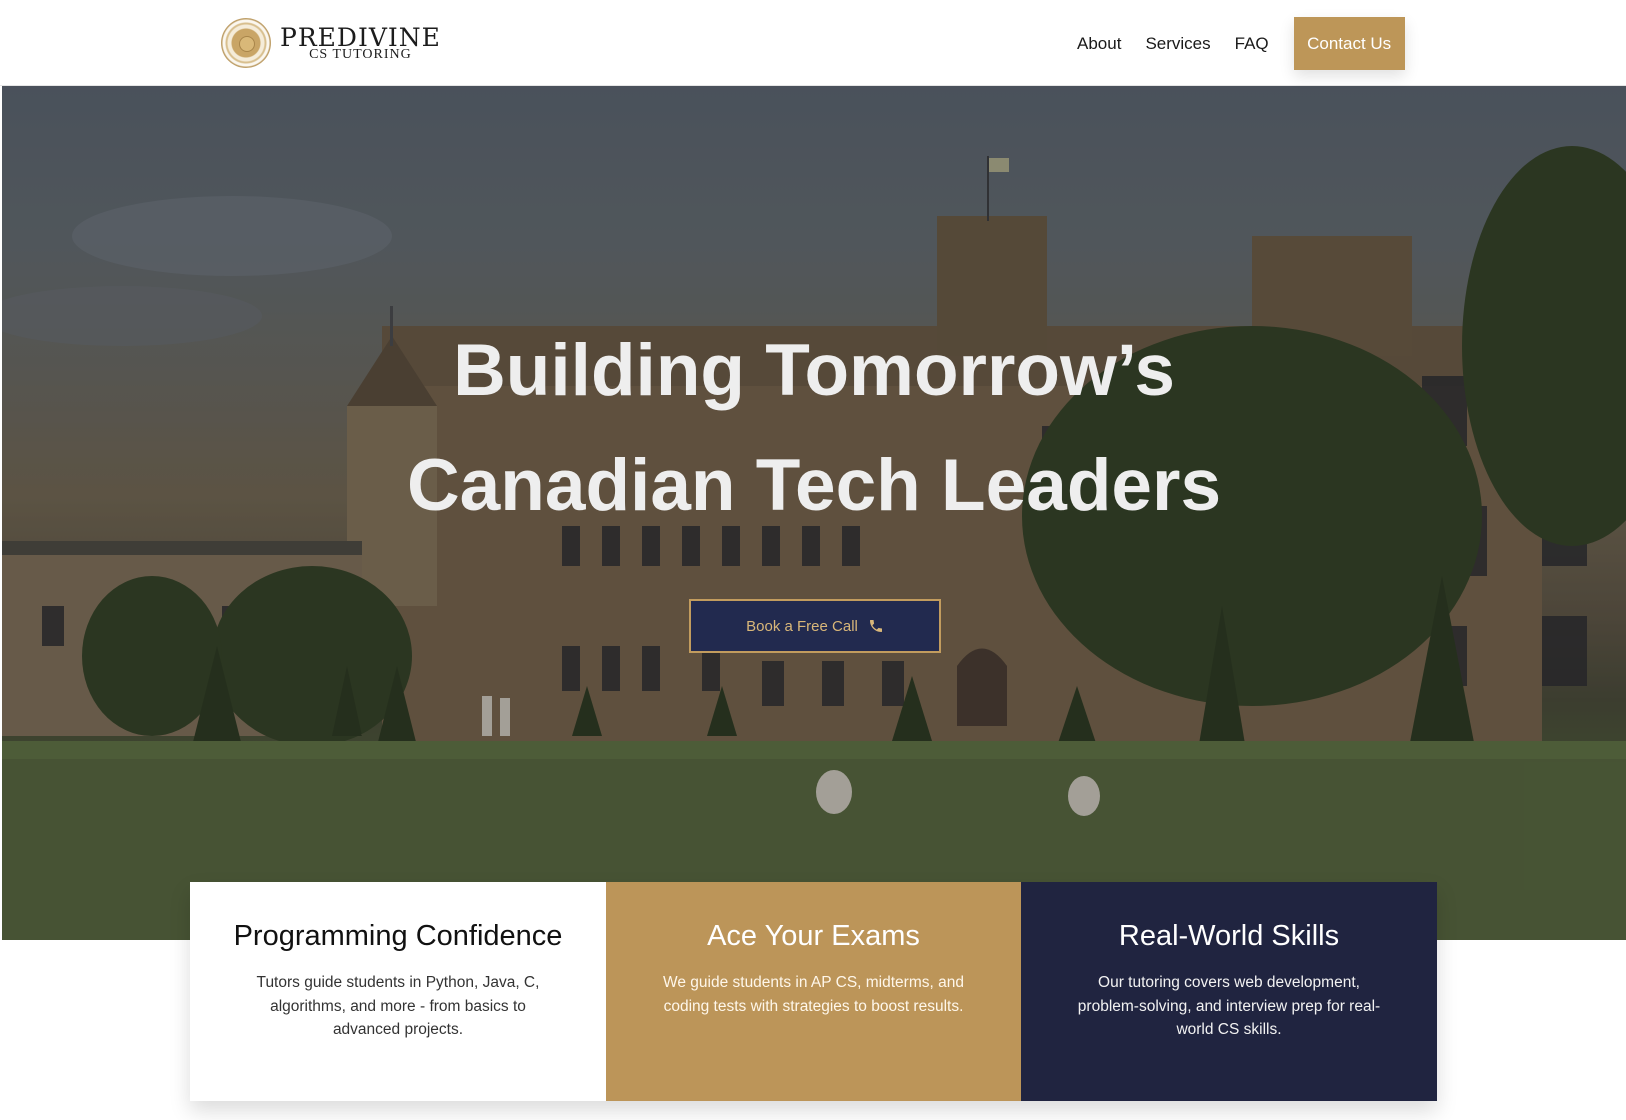 This screenshot has width=1626, height=1120. I want to click on feature-card-title: Ace Your Exams, so click(813, 936).